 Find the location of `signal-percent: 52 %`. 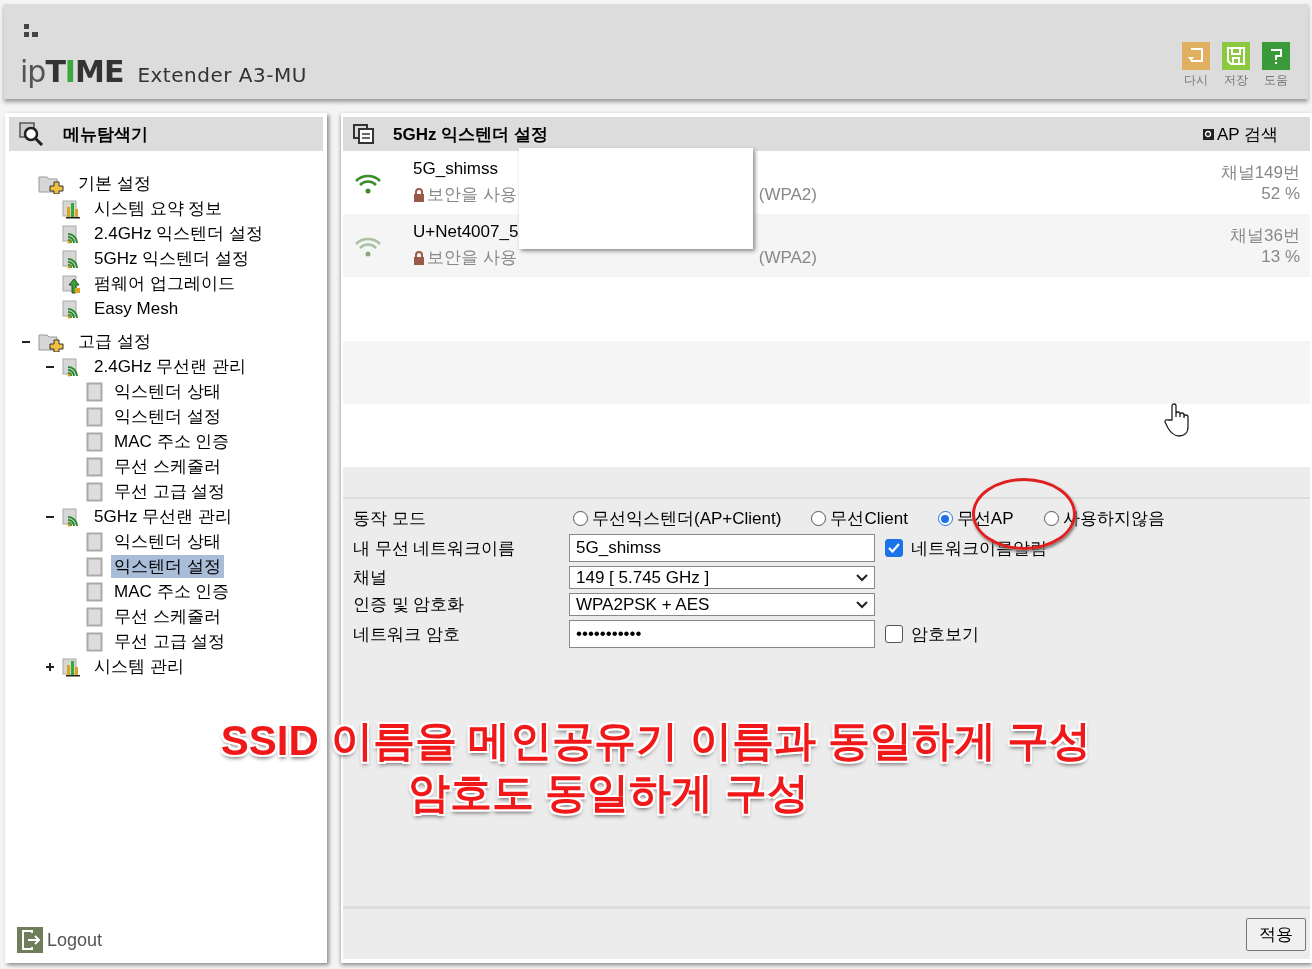

signal-percent: 52 % is located at coordinates (1280, 194).